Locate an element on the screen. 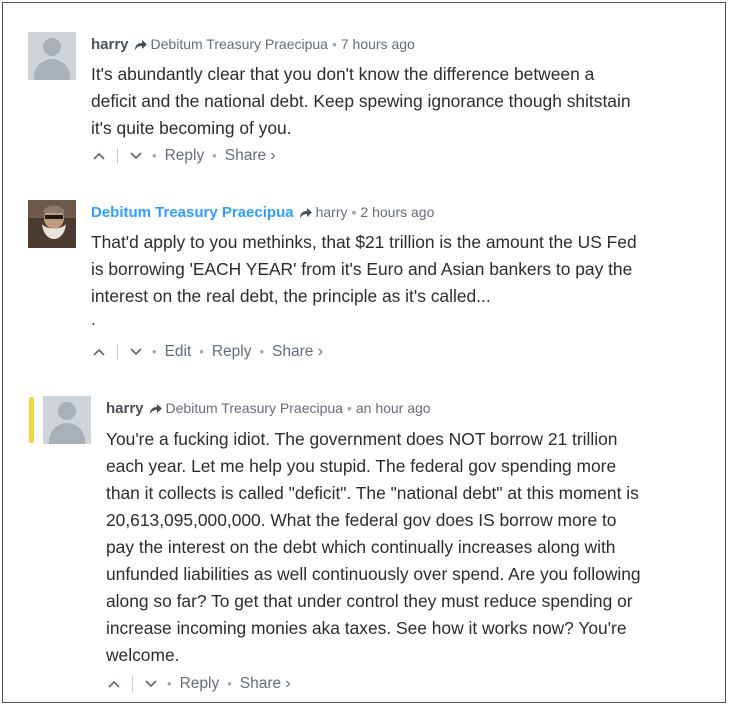 This screenshot has height=707, width=730. new-comment-highlight-bar is located at coordinates (31, 420).